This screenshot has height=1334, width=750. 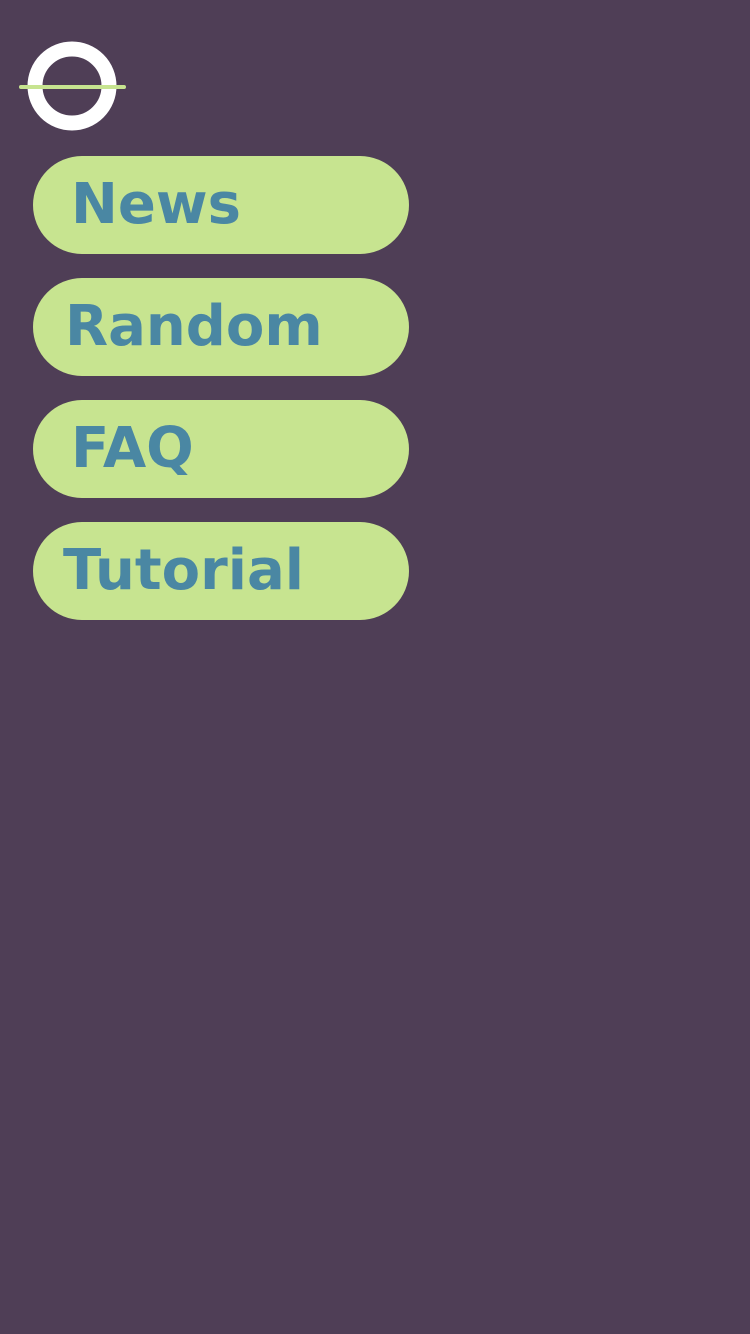 I want to click on news-button: News, so click(x=221, y=205).